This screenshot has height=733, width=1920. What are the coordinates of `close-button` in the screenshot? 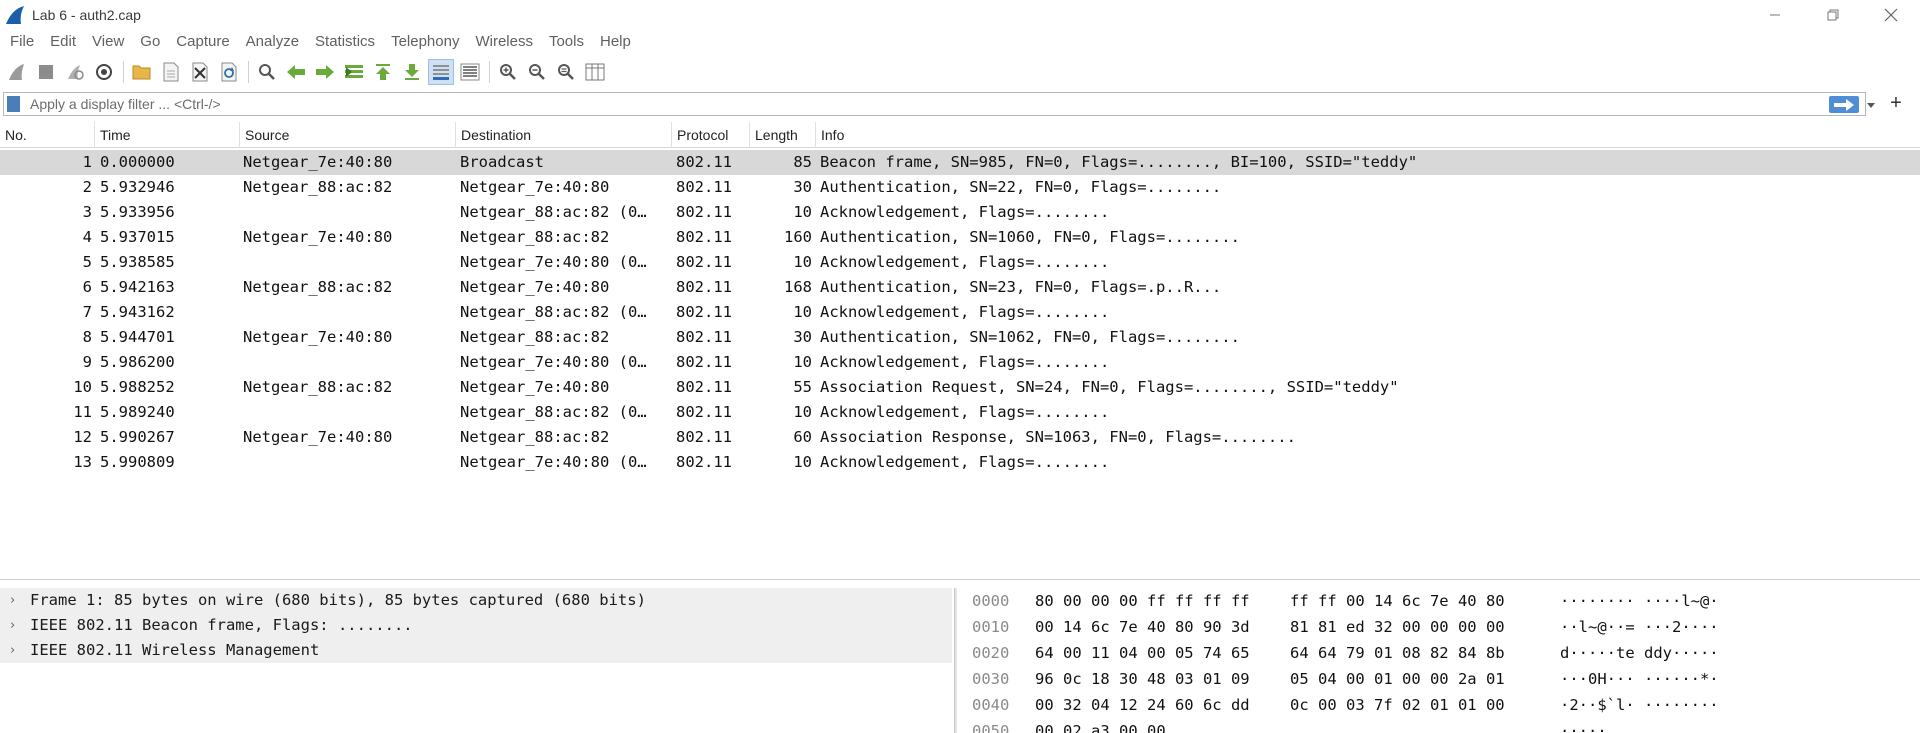 It's located at (1891, 15).